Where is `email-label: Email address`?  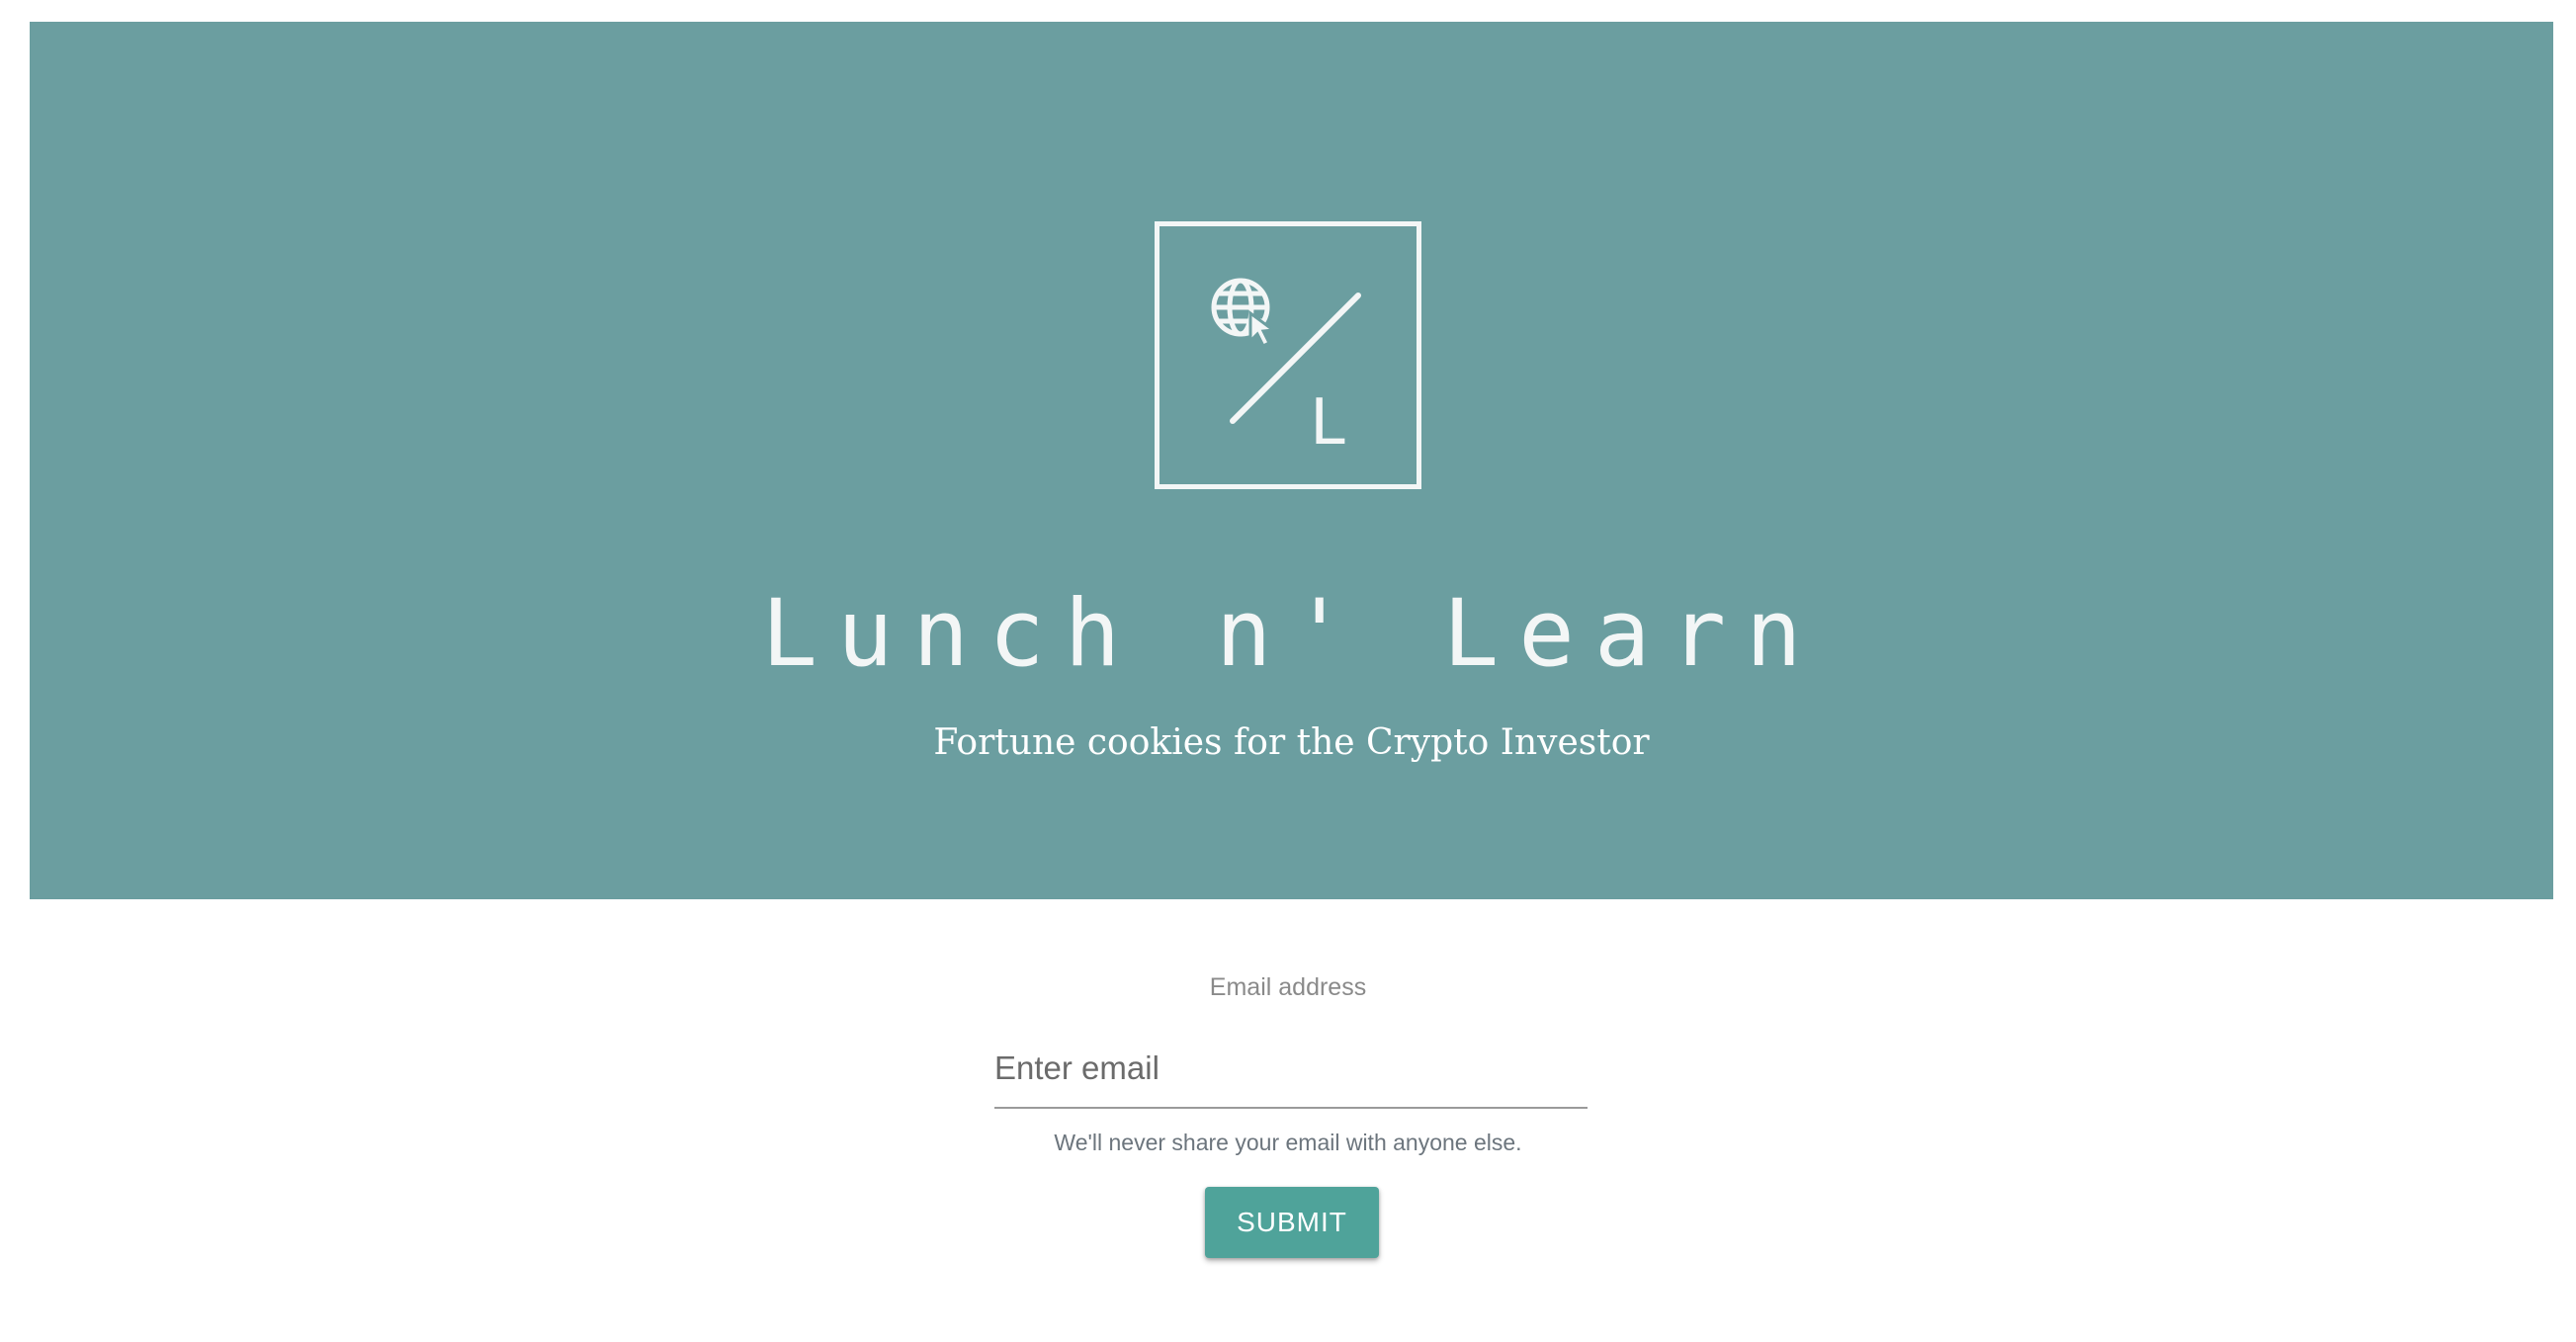
email-label: Email address is located at coordinates (1288, 987).